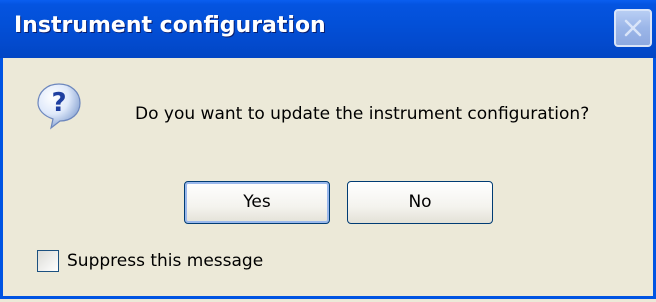  I want to click on no-button: No, so click(420, 202).